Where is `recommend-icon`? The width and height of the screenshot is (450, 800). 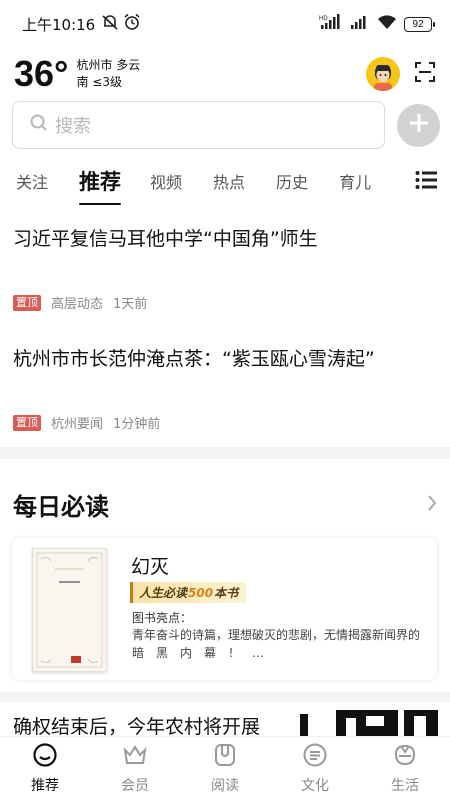
recommend-icon is located at coordinates (45, 757).